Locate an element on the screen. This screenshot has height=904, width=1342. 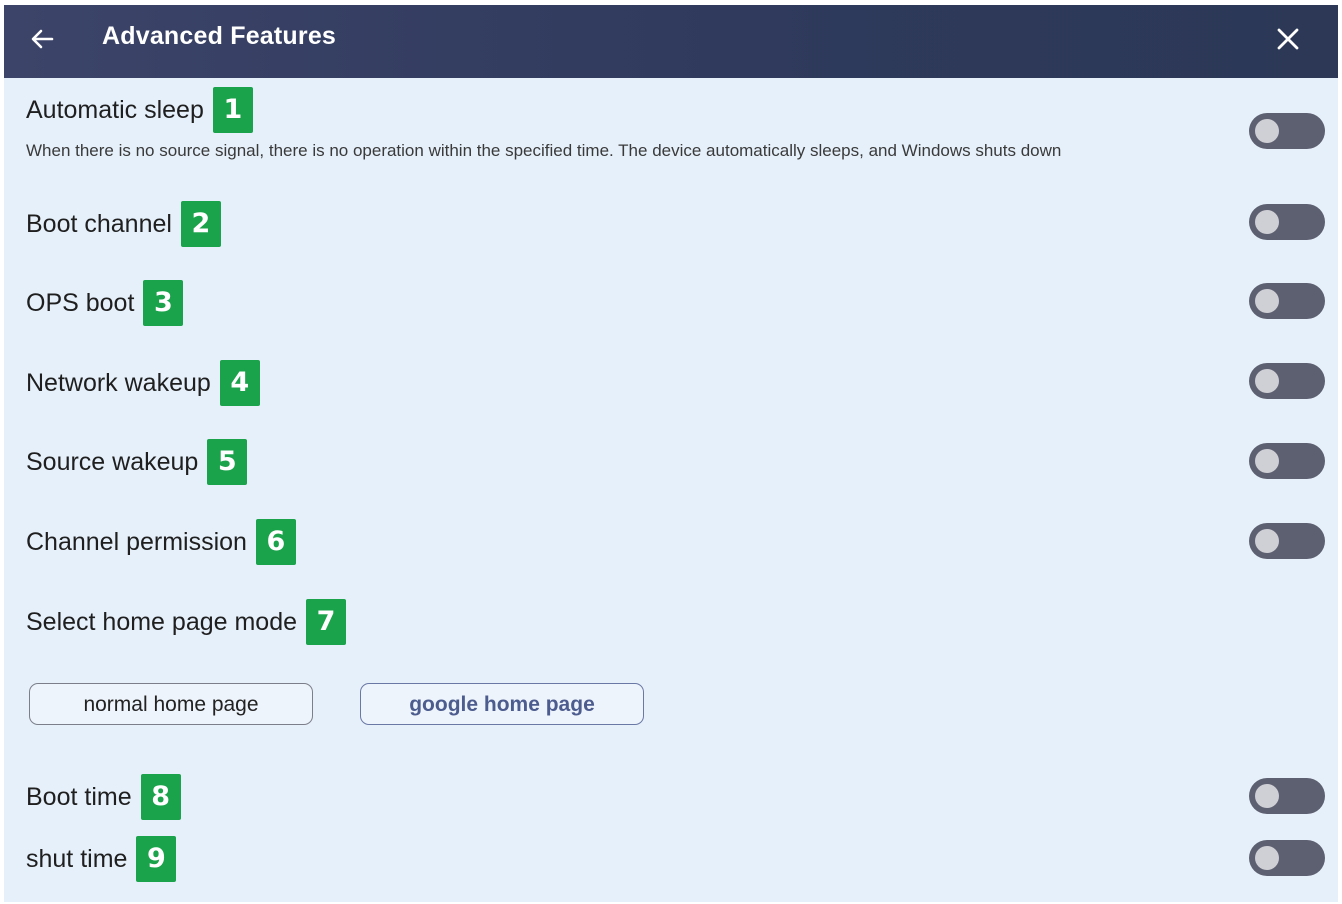
setting-shut-time: shut time 9 is located at coordinates (101, 859).